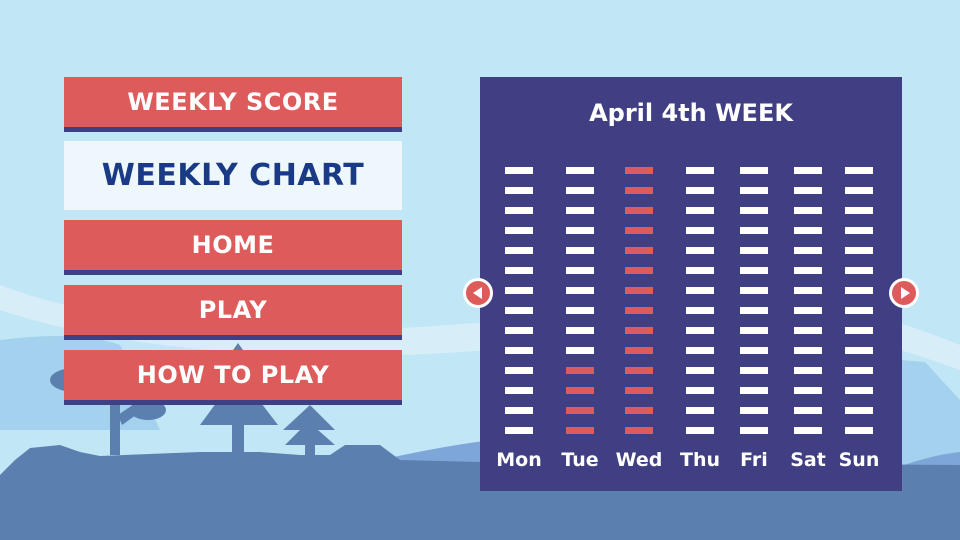 Image resolution: width=960 pixels, height=540 pixels. Describe the element at coordinates (233, 312) in the screenshot. I see `play-button: PLAY` at that location.